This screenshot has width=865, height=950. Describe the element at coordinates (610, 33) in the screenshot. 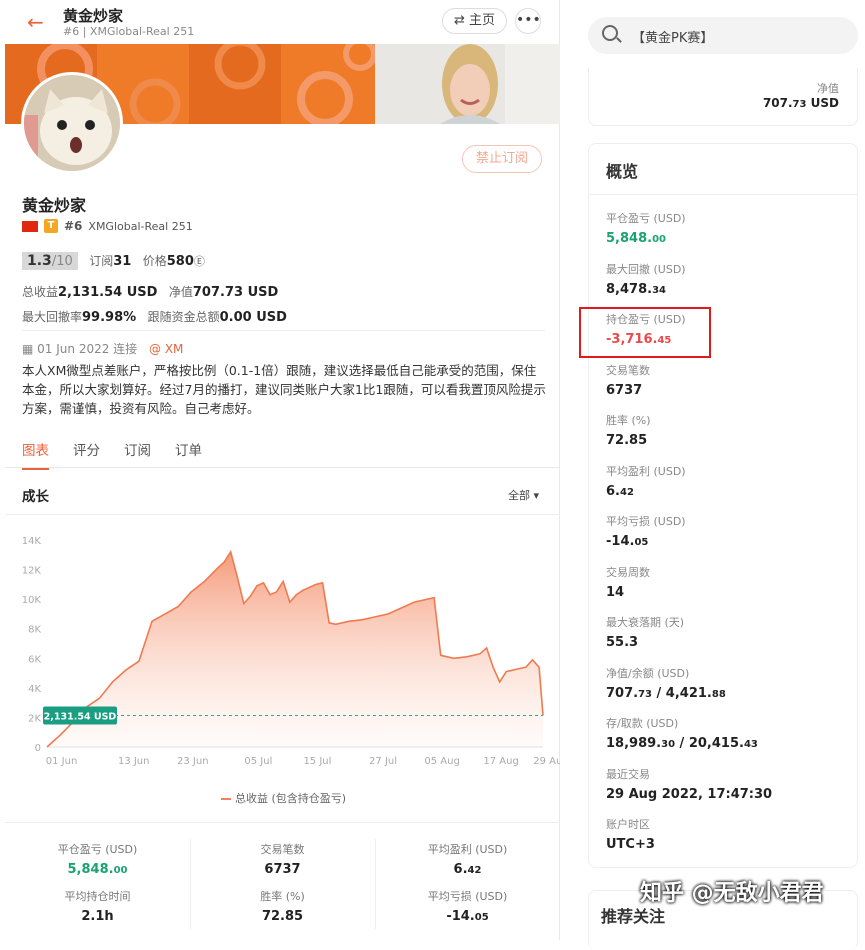

I see `search-icon` at that location.